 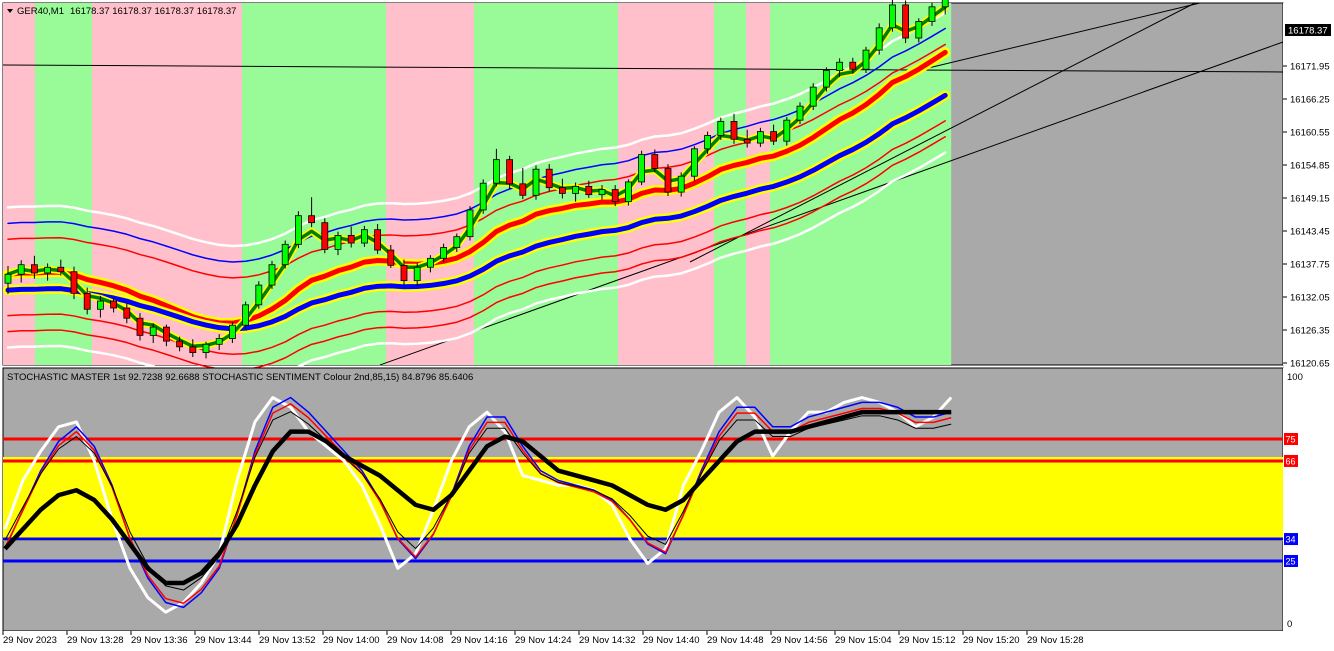 What do you see at coordinates (1310, 133) in the screenshot?
I see `price-label: 16160.55` at bounding box center [1310, 133].